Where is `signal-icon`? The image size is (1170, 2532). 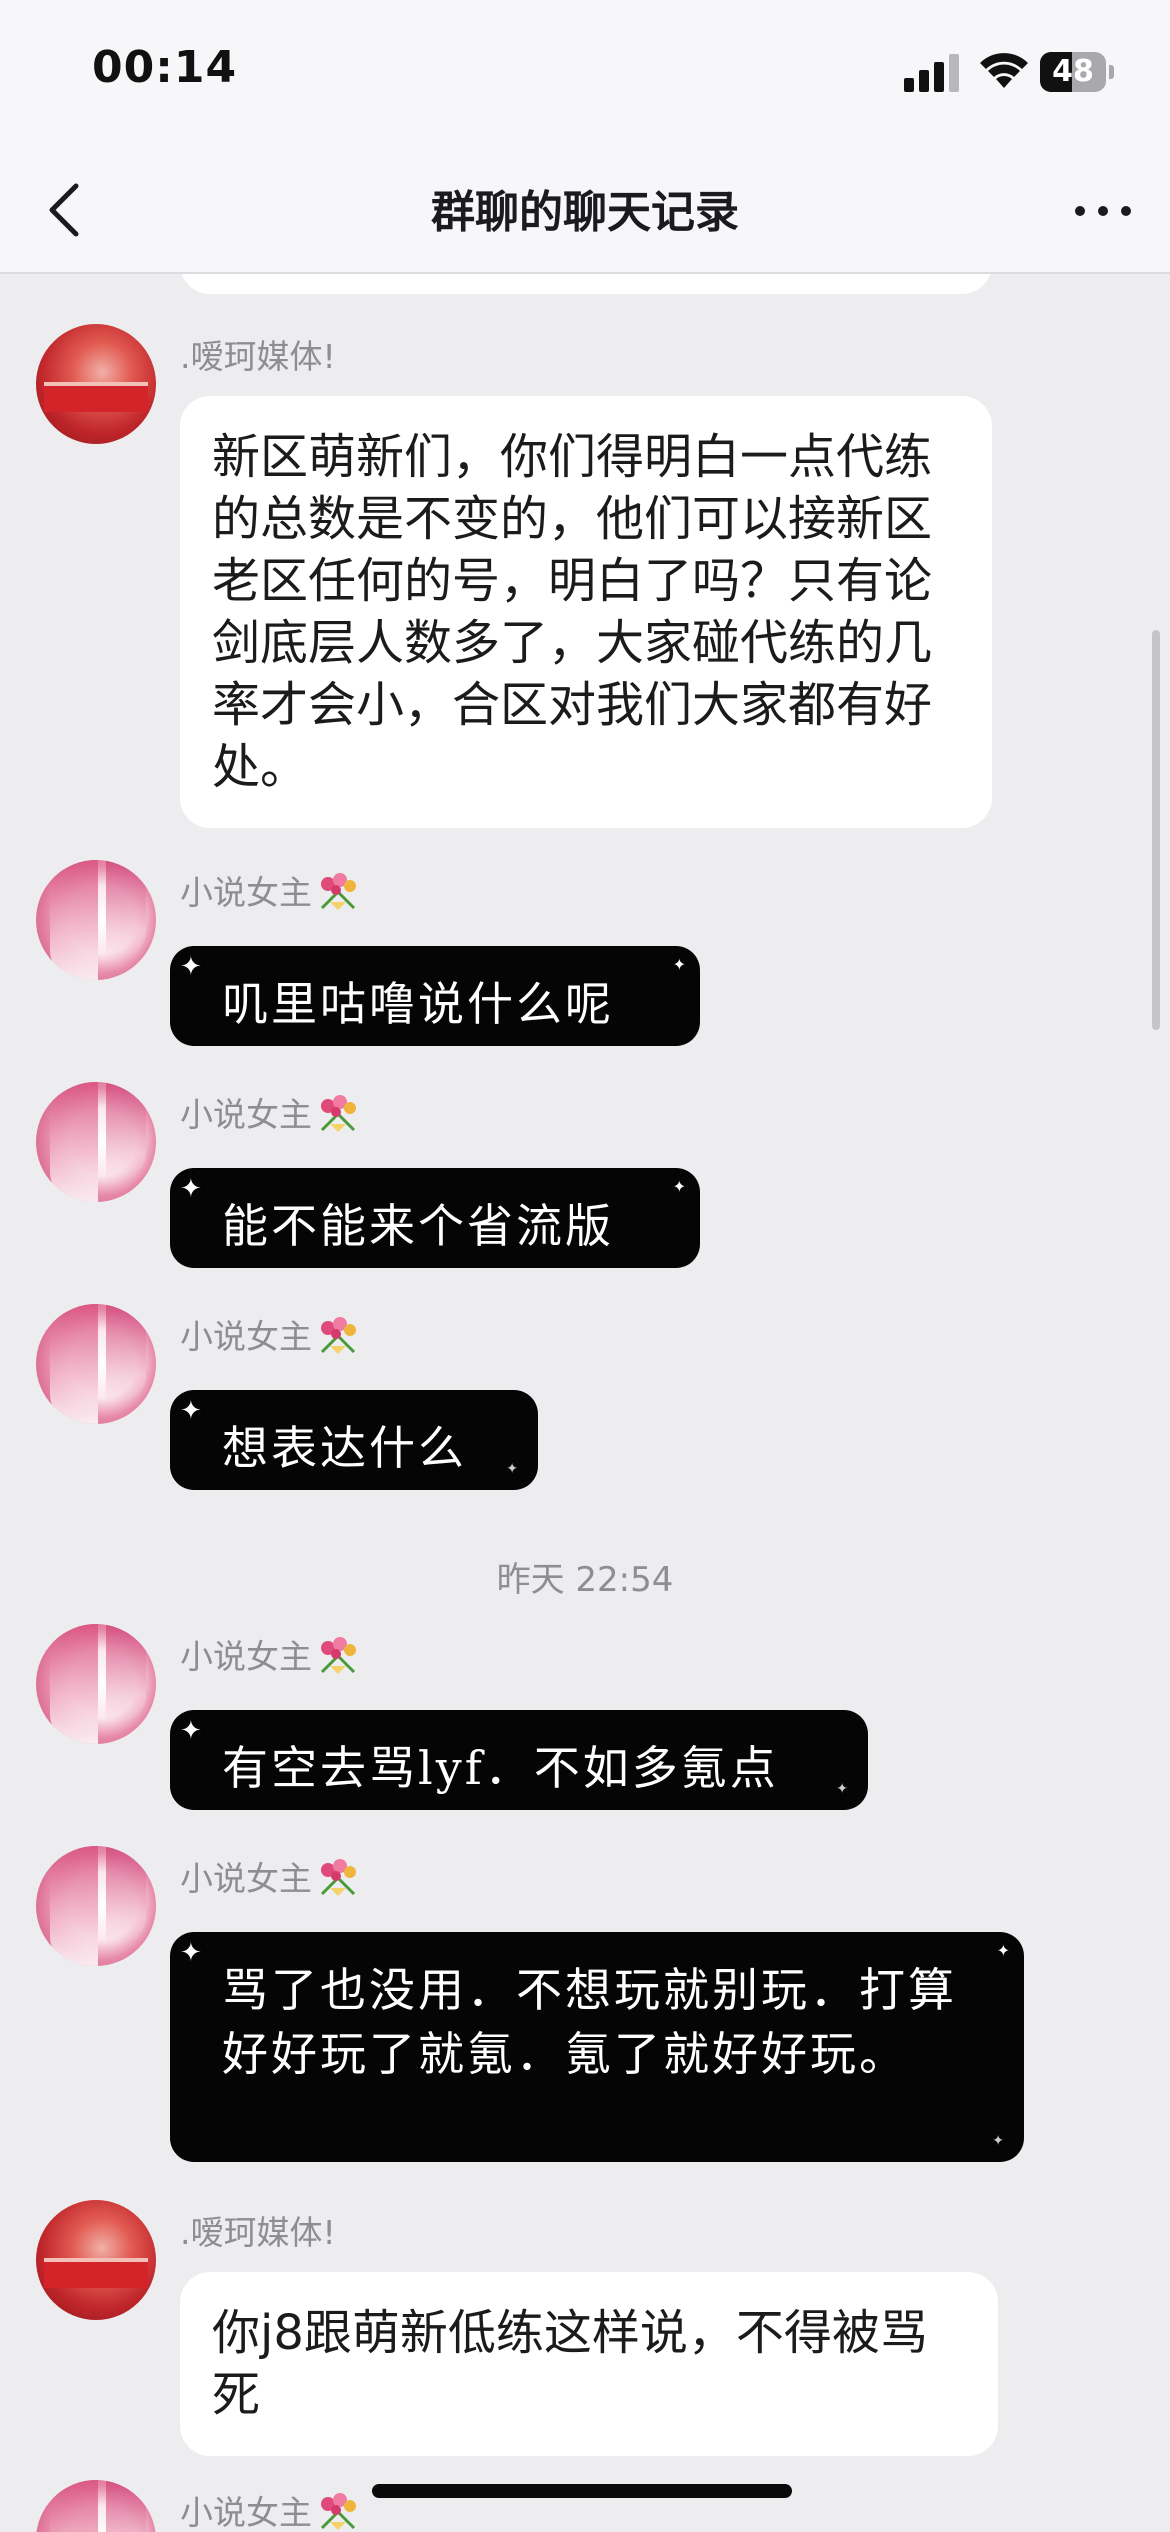 signal-icon is located at coordinates (932, 72).